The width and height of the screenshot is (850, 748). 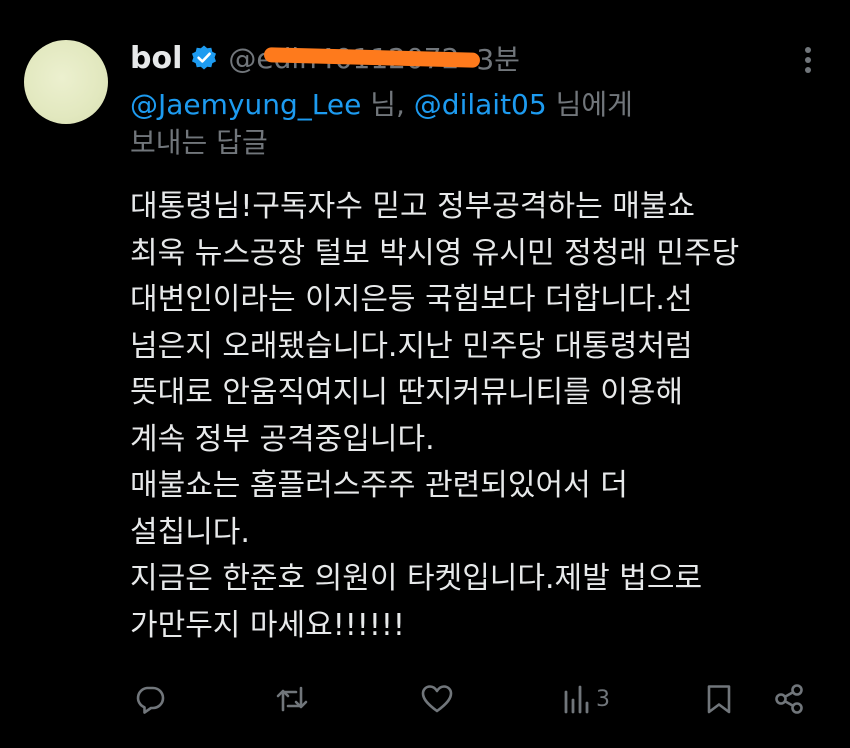 I want to click on display-name: bol, so click(x=156, y=58).